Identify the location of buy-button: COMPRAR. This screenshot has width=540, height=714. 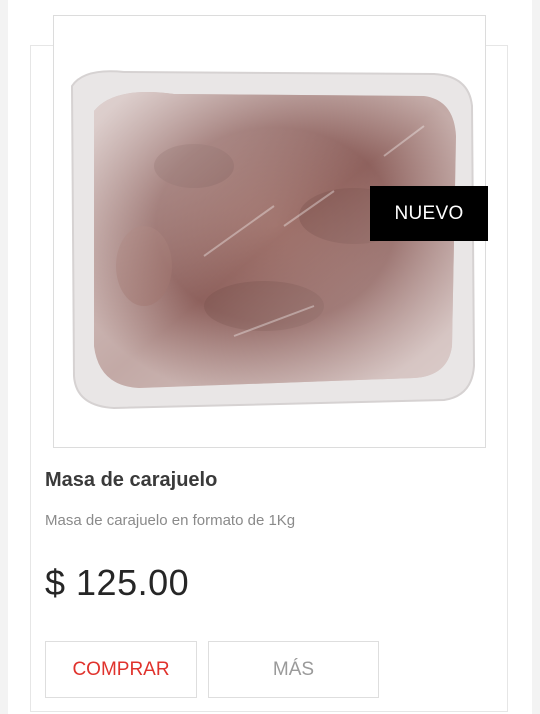
(121, 669).